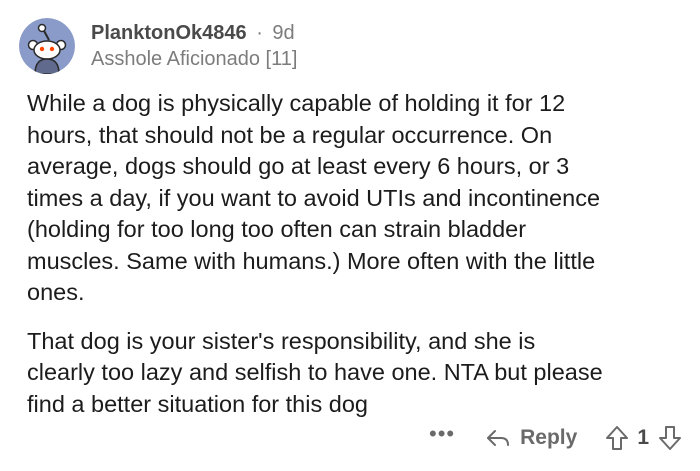 The image size is (700, 471). What do you see at coordinates (502, 438) in the screenshot?
I see `reply-arrow-icon` at bounding box center [502, 438].